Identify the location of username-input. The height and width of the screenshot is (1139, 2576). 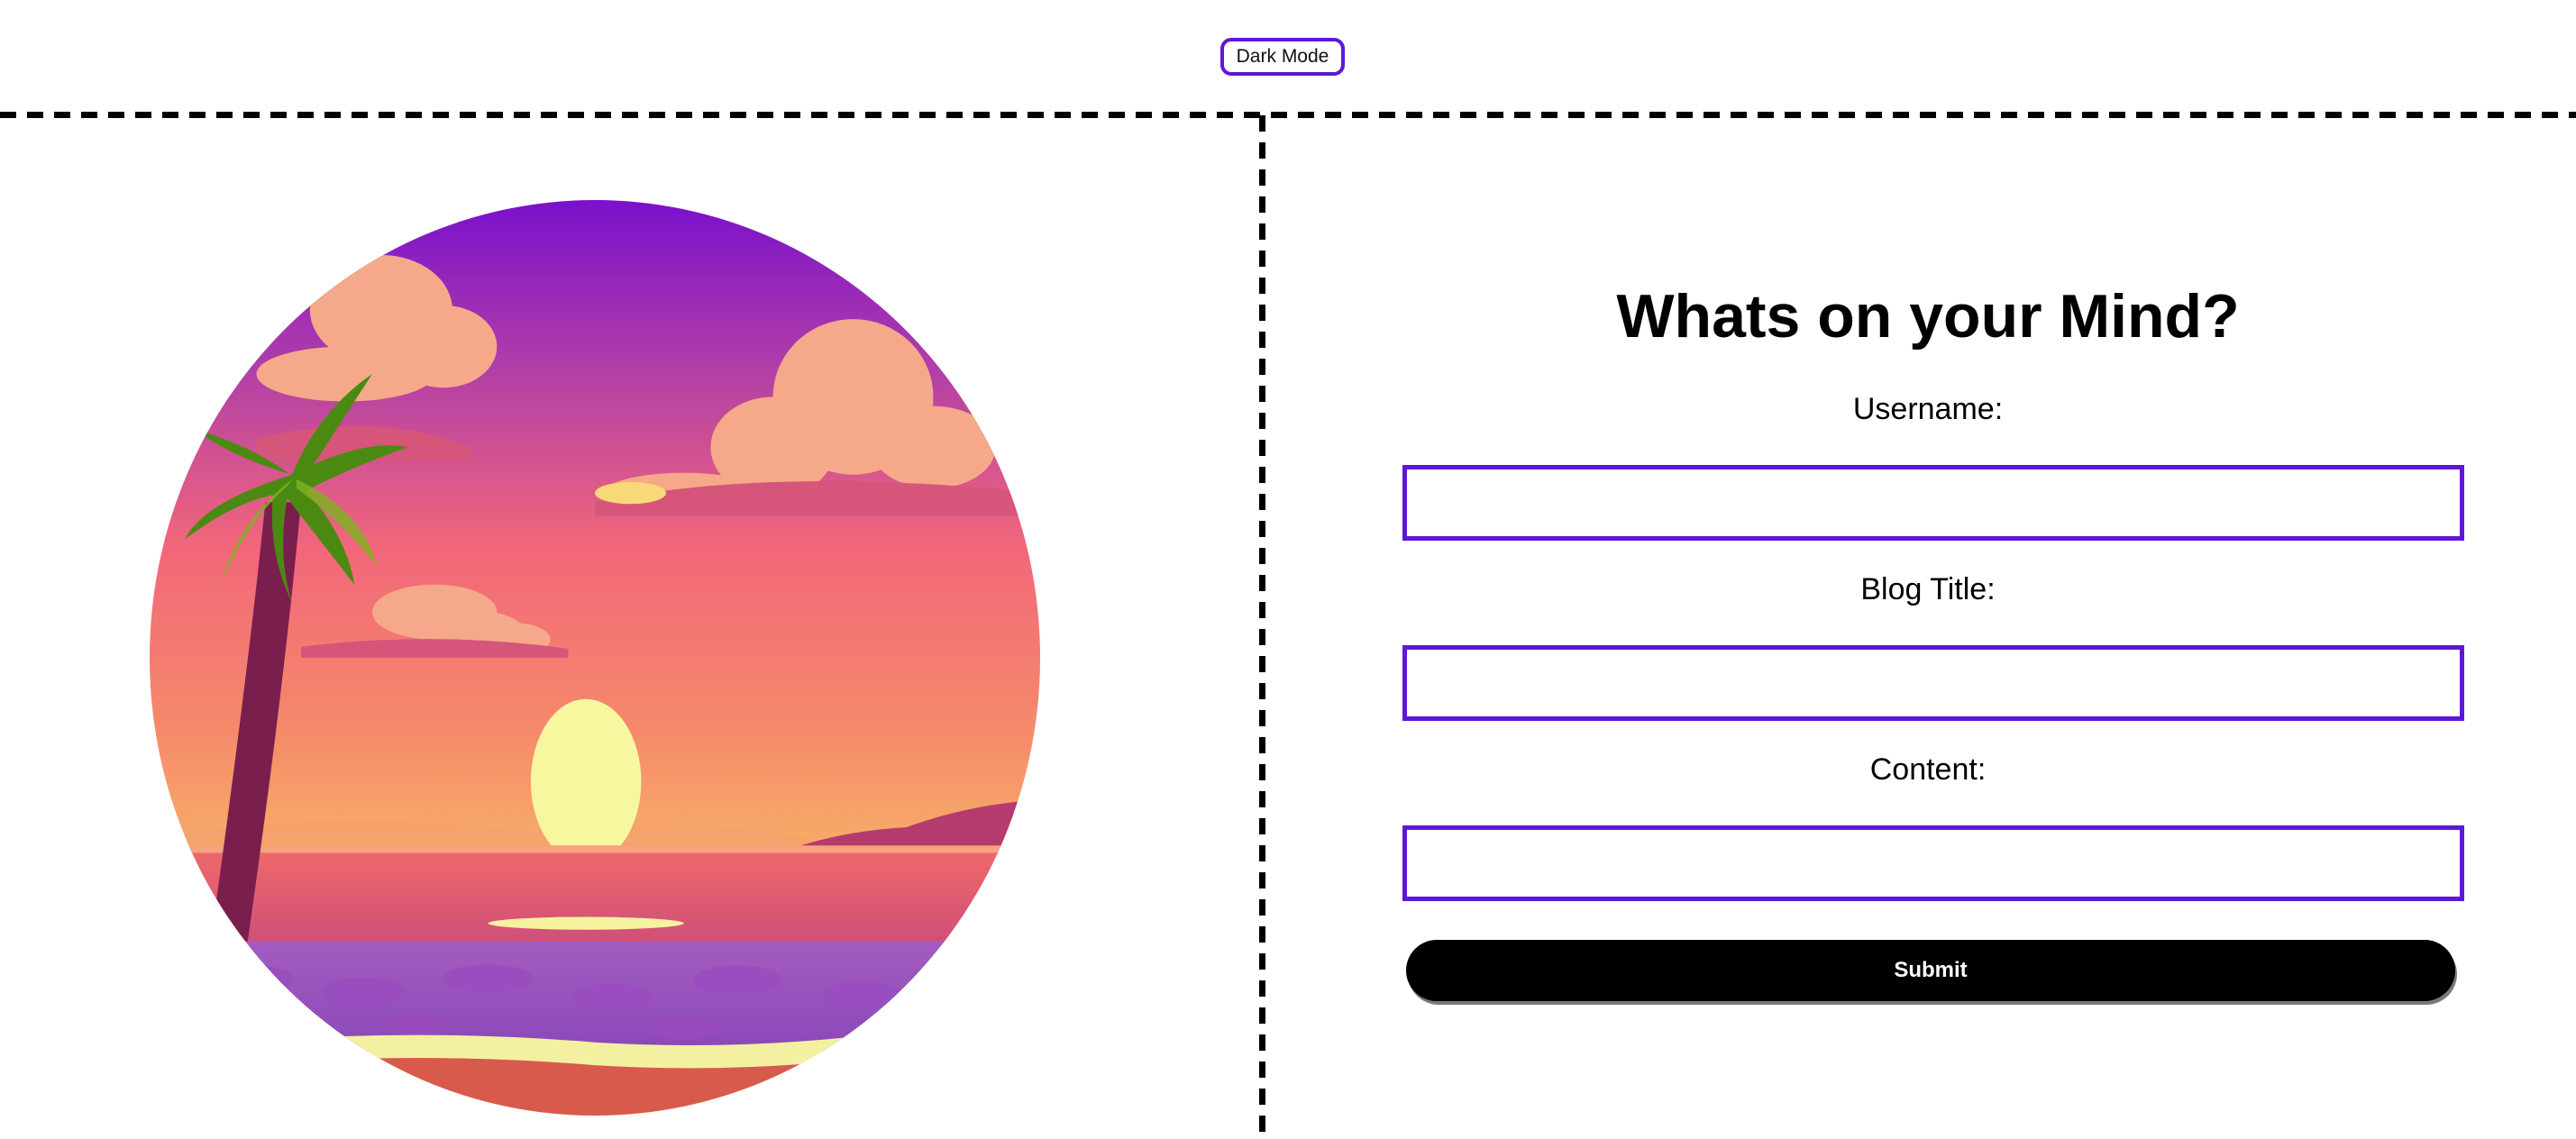
(1933, 503).